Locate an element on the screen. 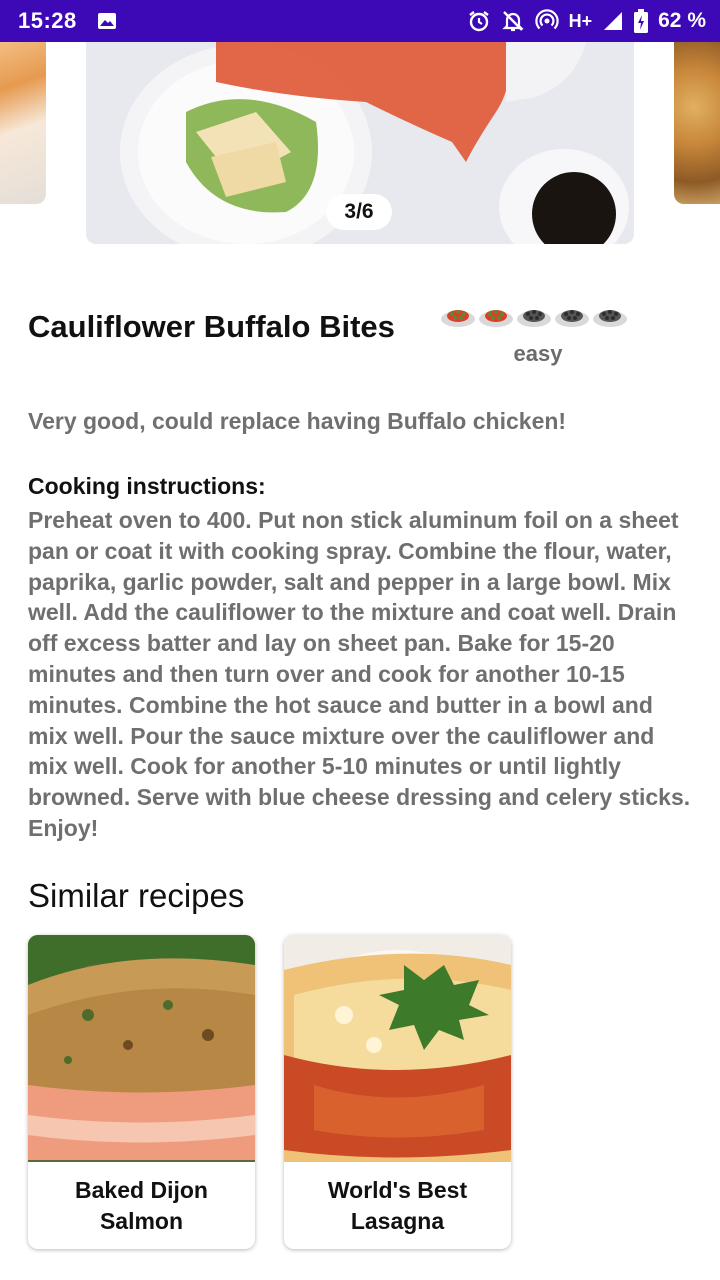 The width and height of the screenshot is (720, 1280). next-recipe-photo is located at coordinates (697, 123).